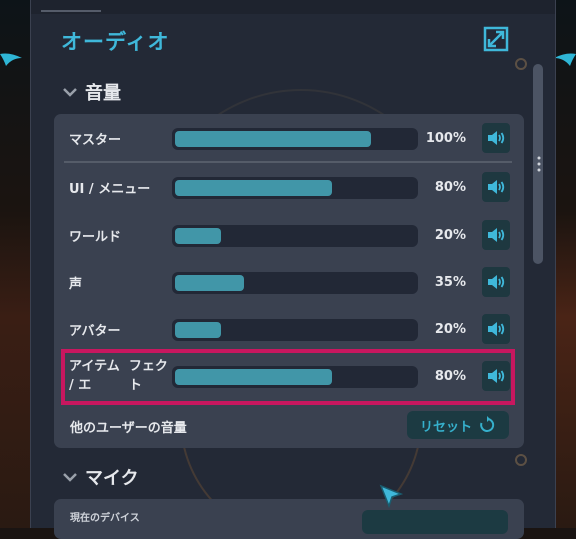 The width and height of the screenshot is (576, 539). I want to click on mic-section-header: マイク, so click(101, 477).